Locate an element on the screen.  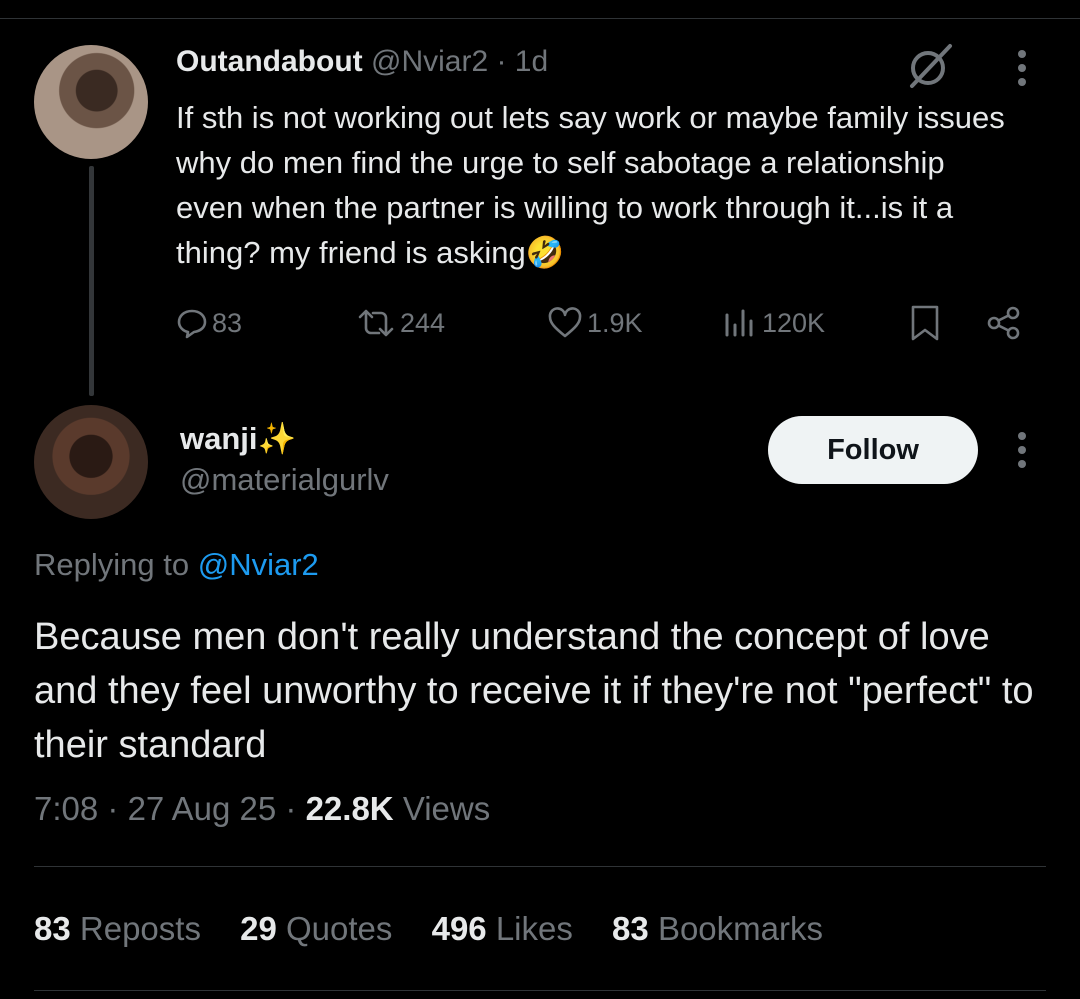
post-actions: 83 244 1.9K 120K is located at coordinates (540, 323).